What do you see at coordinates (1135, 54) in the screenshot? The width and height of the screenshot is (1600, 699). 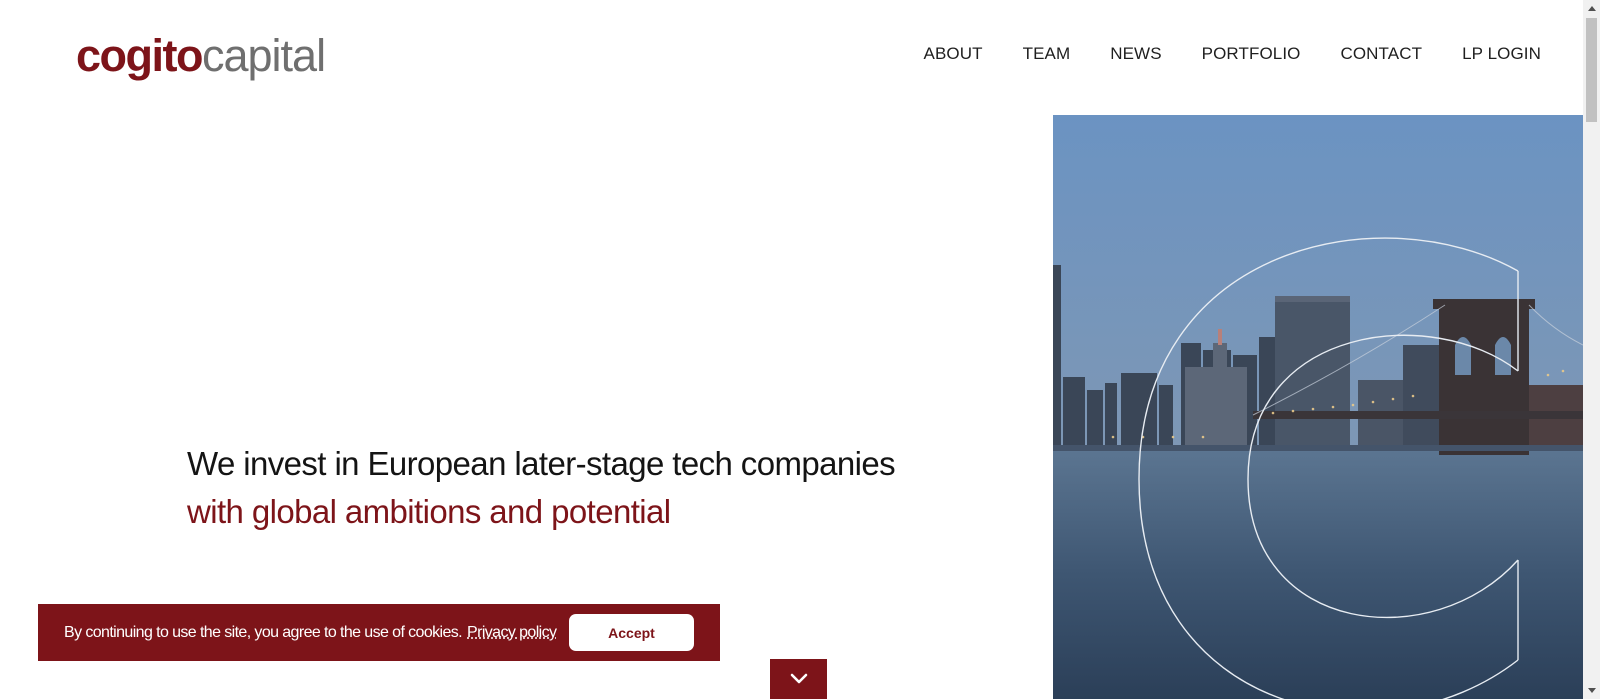 I see `nav-item-news: NEWS` at bounding box center [1135, 54].